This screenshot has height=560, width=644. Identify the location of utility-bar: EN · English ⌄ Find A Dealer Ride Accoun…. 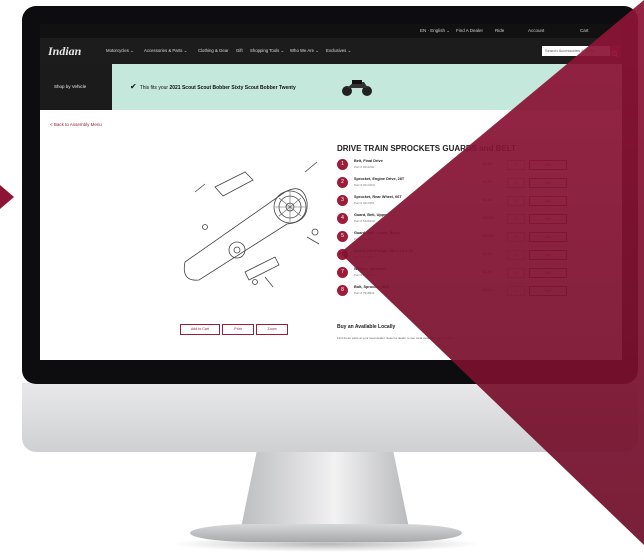
(331, 31).